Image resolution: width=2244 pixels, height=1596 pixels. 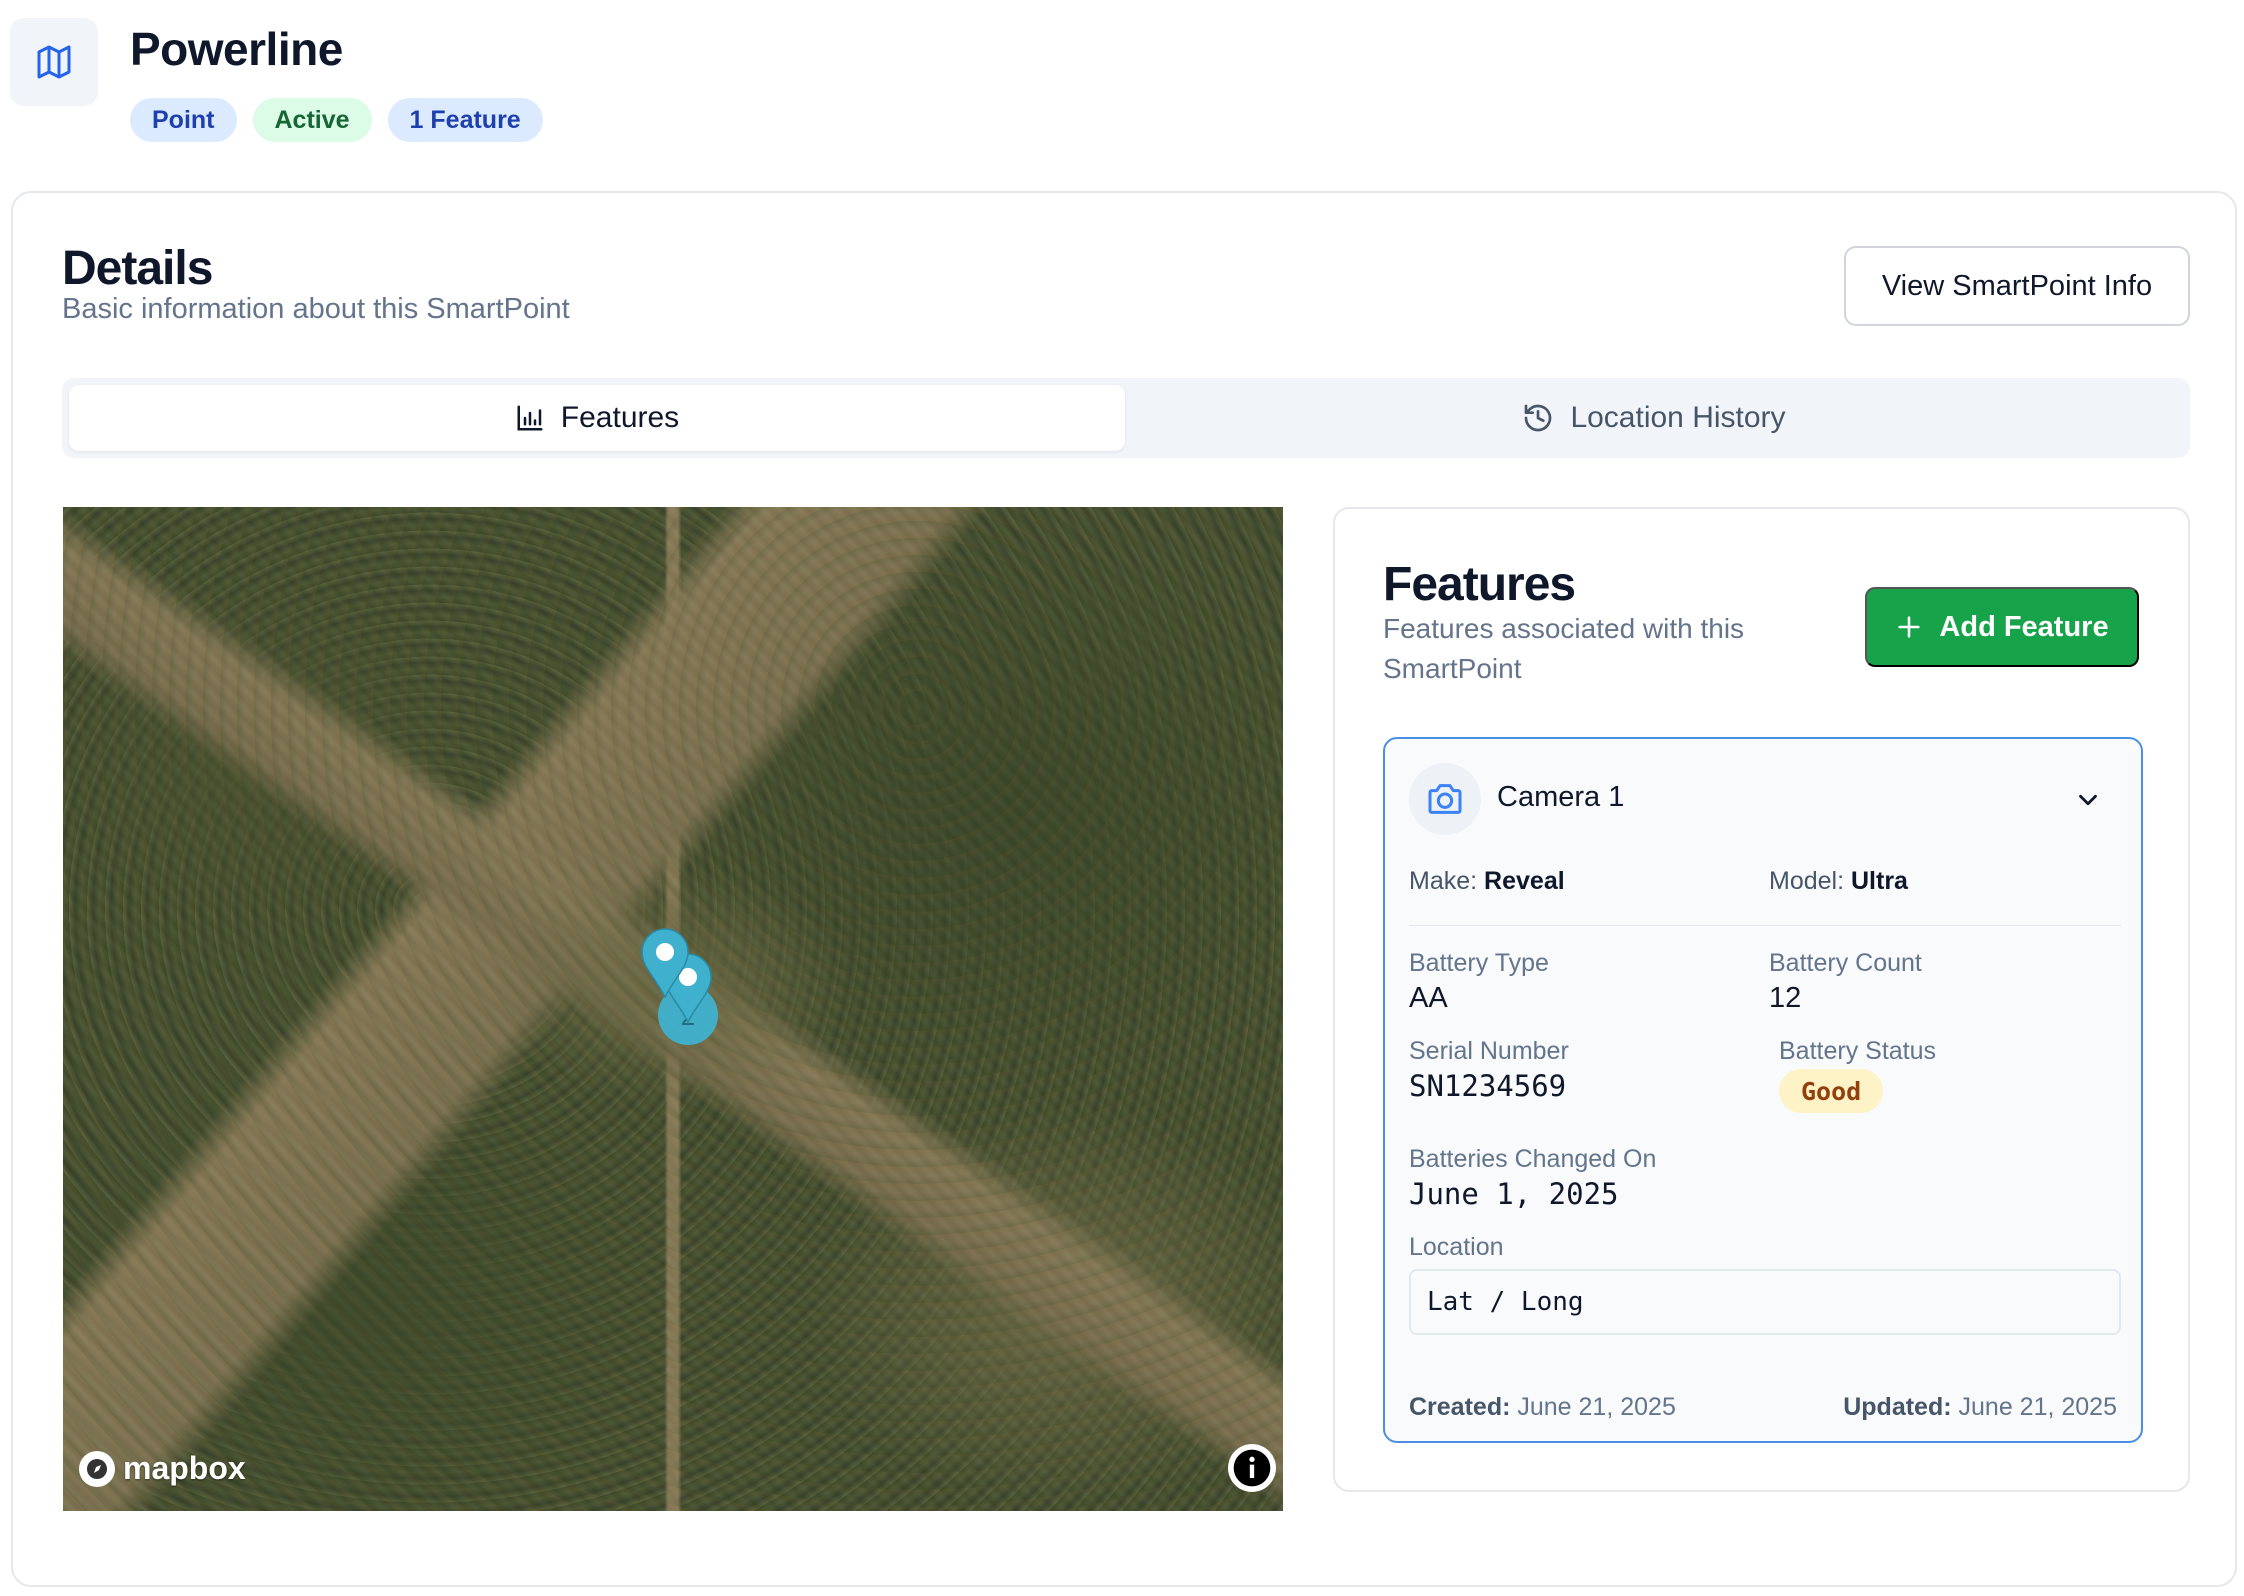 What do you see at coordinates (620, 417) in the screenshot?
I see `tab-features-label: Features` at bounding box center [620, 417].